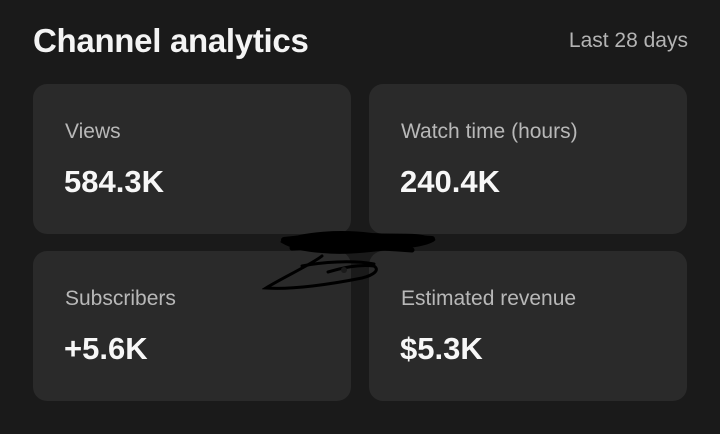 This screenshot has height=434, width=720. Describe the element at coordinates (171, 40) in the screenshot. I see `page-title: Channel analytics` at that location.